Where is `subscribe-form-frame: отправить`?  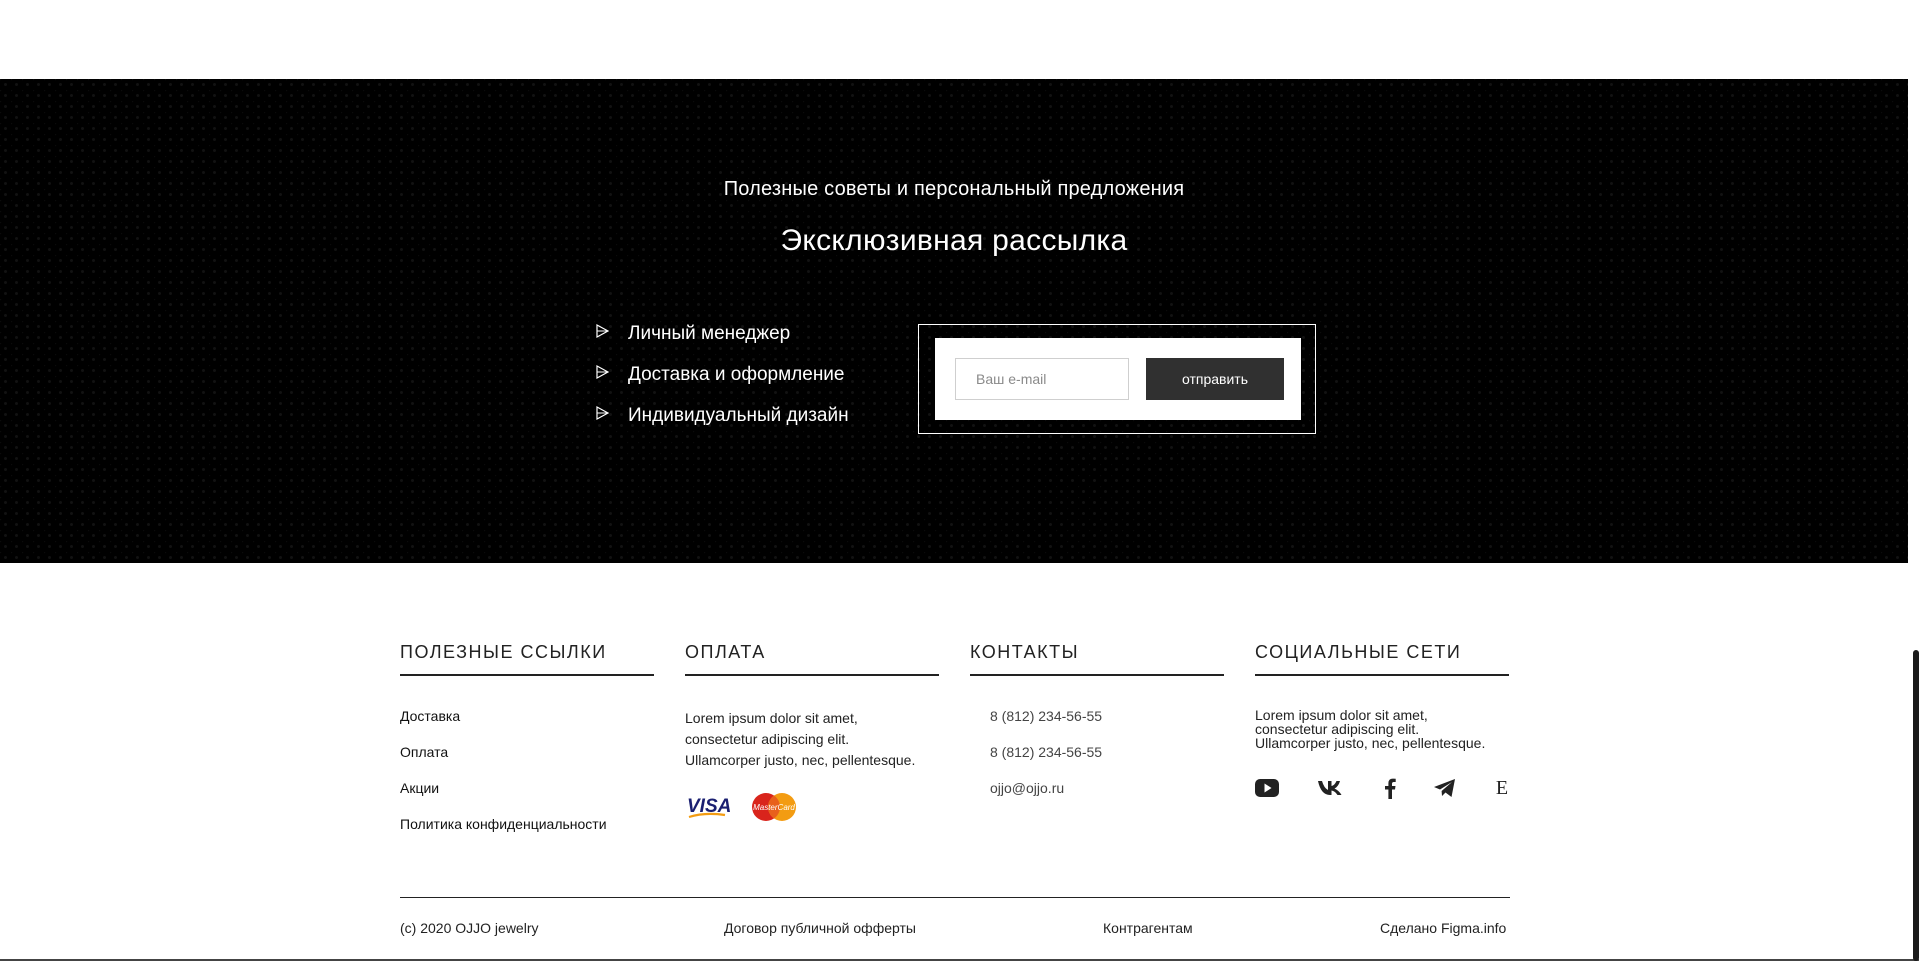 subscribe-form-frame: отправить is located at coordinates (1117, 379).